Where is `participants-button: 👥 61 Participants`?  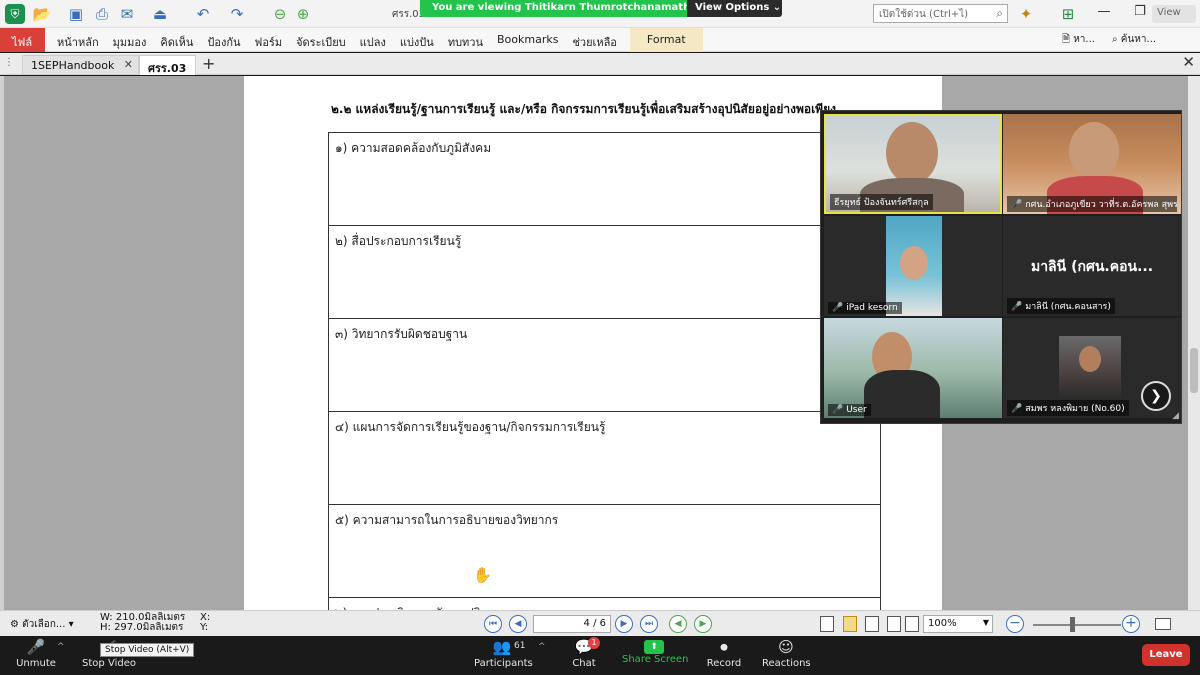 participants-button: 👥 61 Participants is located at coordinates (503, 655).